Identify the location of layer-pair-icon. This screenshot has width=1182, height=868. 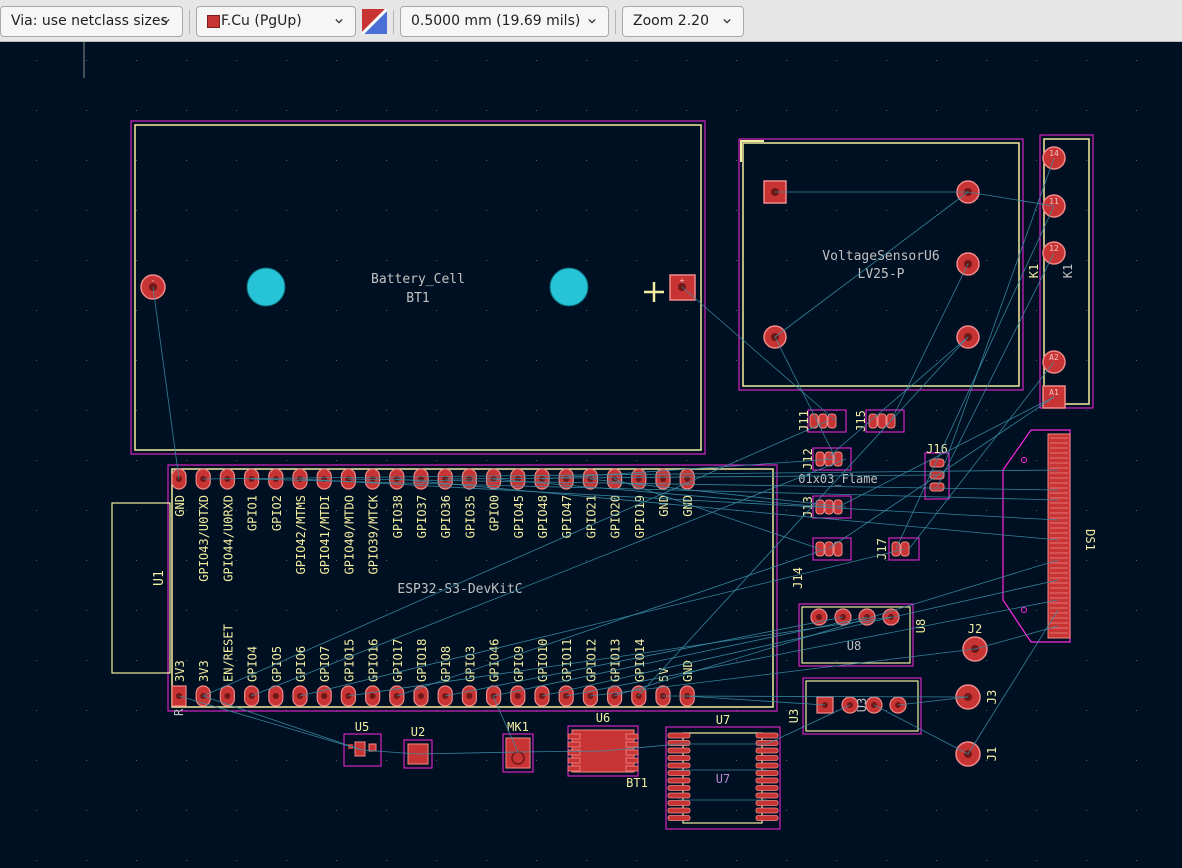
(374, 21).